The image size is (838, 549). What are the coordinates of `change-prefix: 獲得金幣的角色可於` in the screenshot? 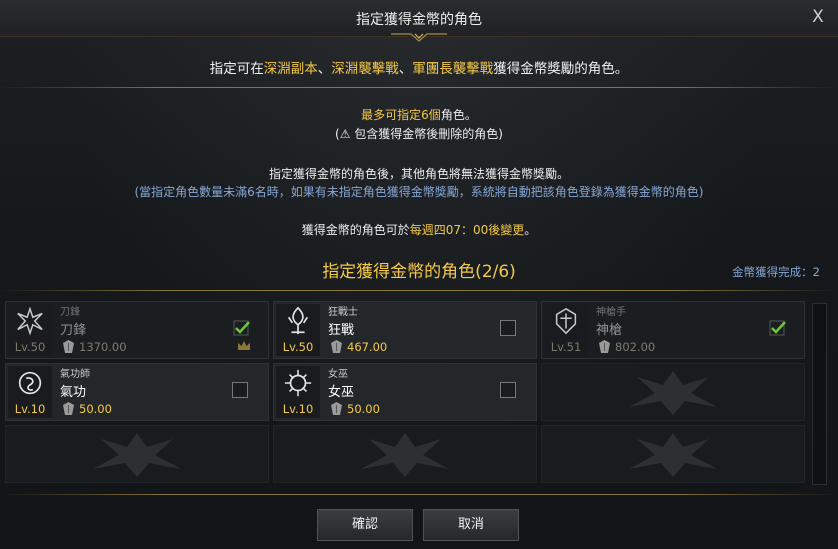 It's located at (355, 230).